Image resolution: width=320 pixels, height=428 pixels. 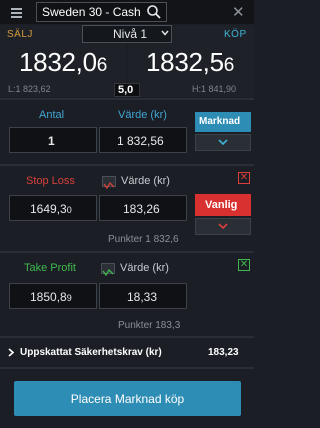 I want to click on take-profit-close-icon: ✕, so click(x=244, y=265).